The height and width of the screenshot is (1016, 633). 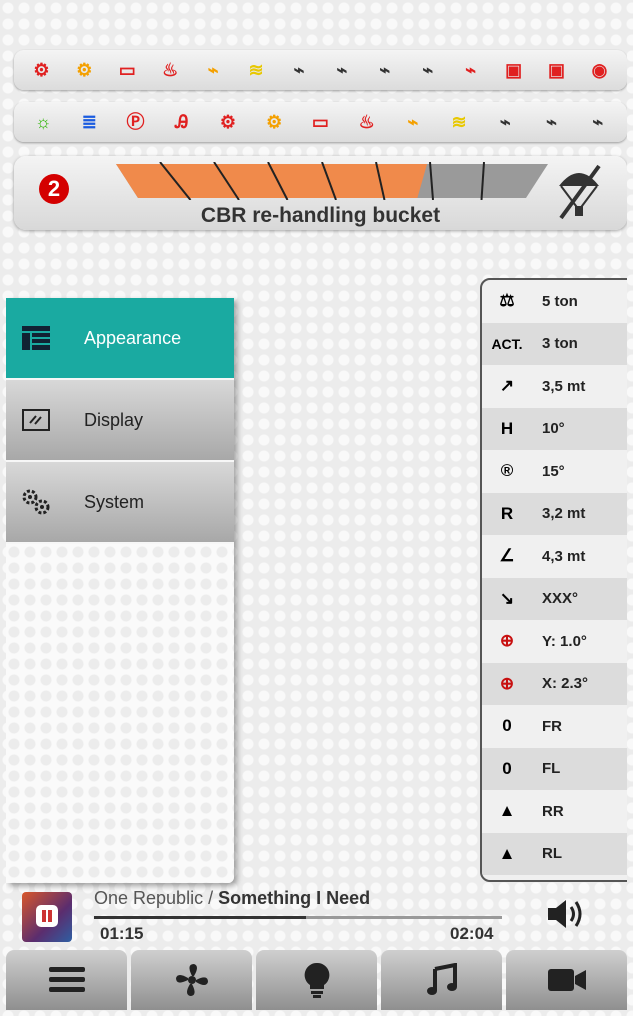 What do you see at coordinates (507, 768) in the screenshot?
I see `tire-fl-icon: 0` at bounding box center [507, 768].